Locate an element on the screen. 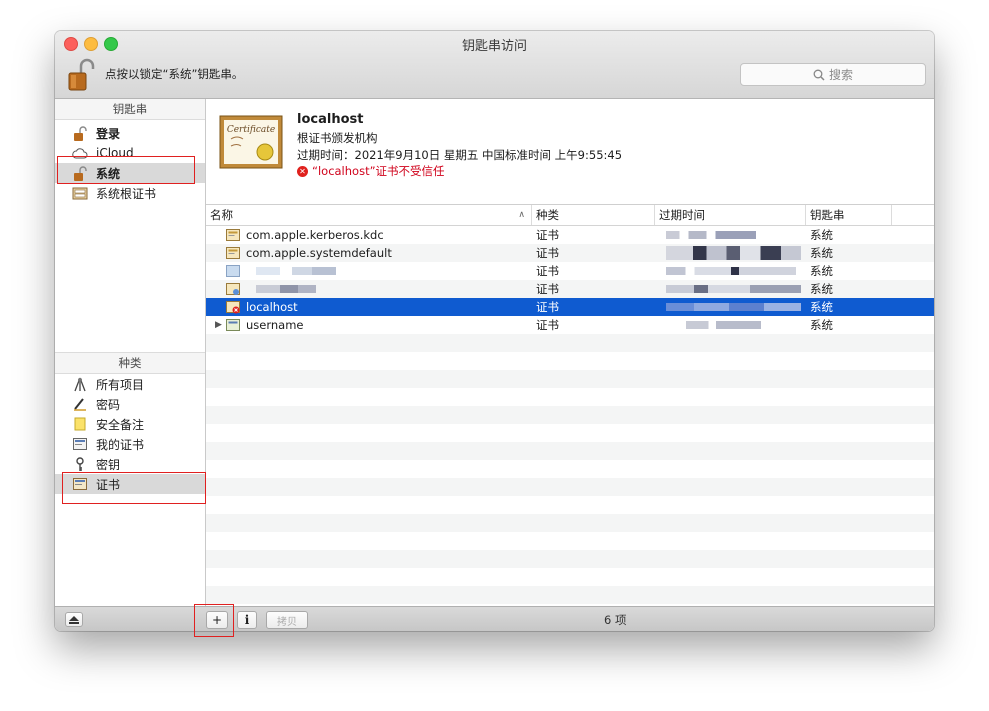 The image size is (989, 711). copy-button: 拷贝 is located at coordinates (287, 620).